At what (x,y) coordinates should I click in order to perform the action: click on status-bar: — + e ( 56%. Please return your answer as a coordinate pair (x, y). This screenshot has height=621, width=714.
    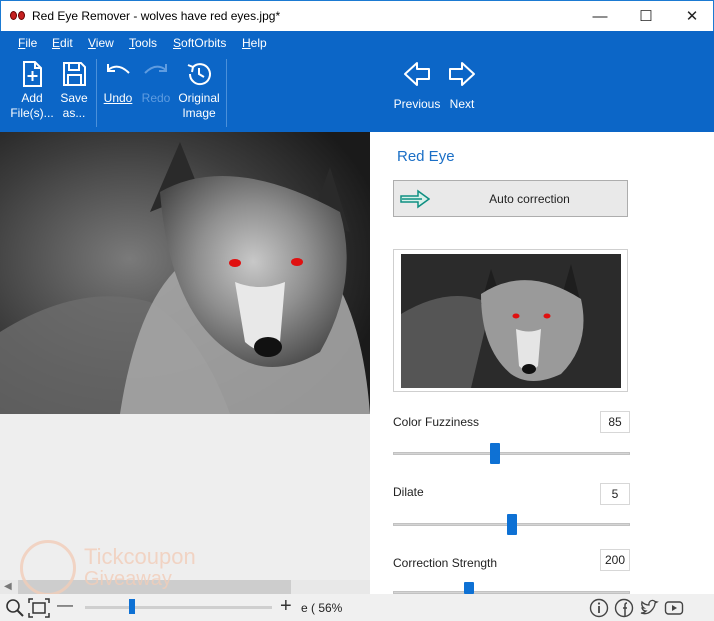
    Looking at the image, I should click on (357, 607).